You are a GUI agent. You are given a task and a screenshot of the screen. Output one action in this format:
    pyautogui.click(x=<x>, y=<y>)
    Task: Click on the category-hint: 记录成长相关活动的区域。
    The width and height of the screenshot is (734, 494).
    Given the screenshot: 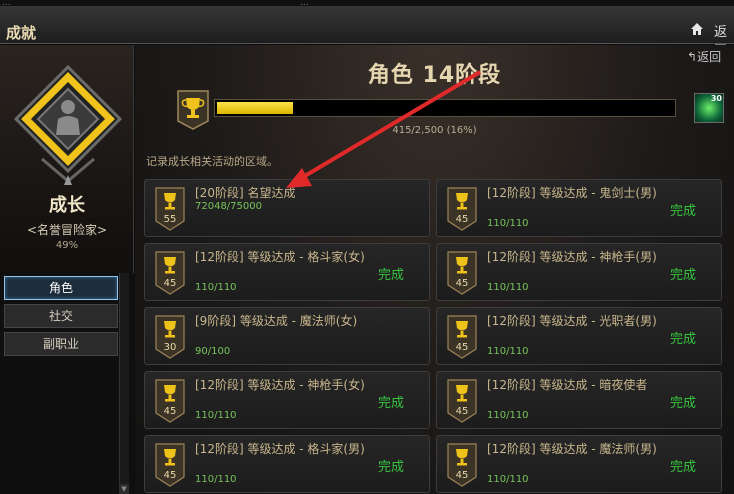 What is the action you would take?
    pyautogui.click(x=212, y=161)
    